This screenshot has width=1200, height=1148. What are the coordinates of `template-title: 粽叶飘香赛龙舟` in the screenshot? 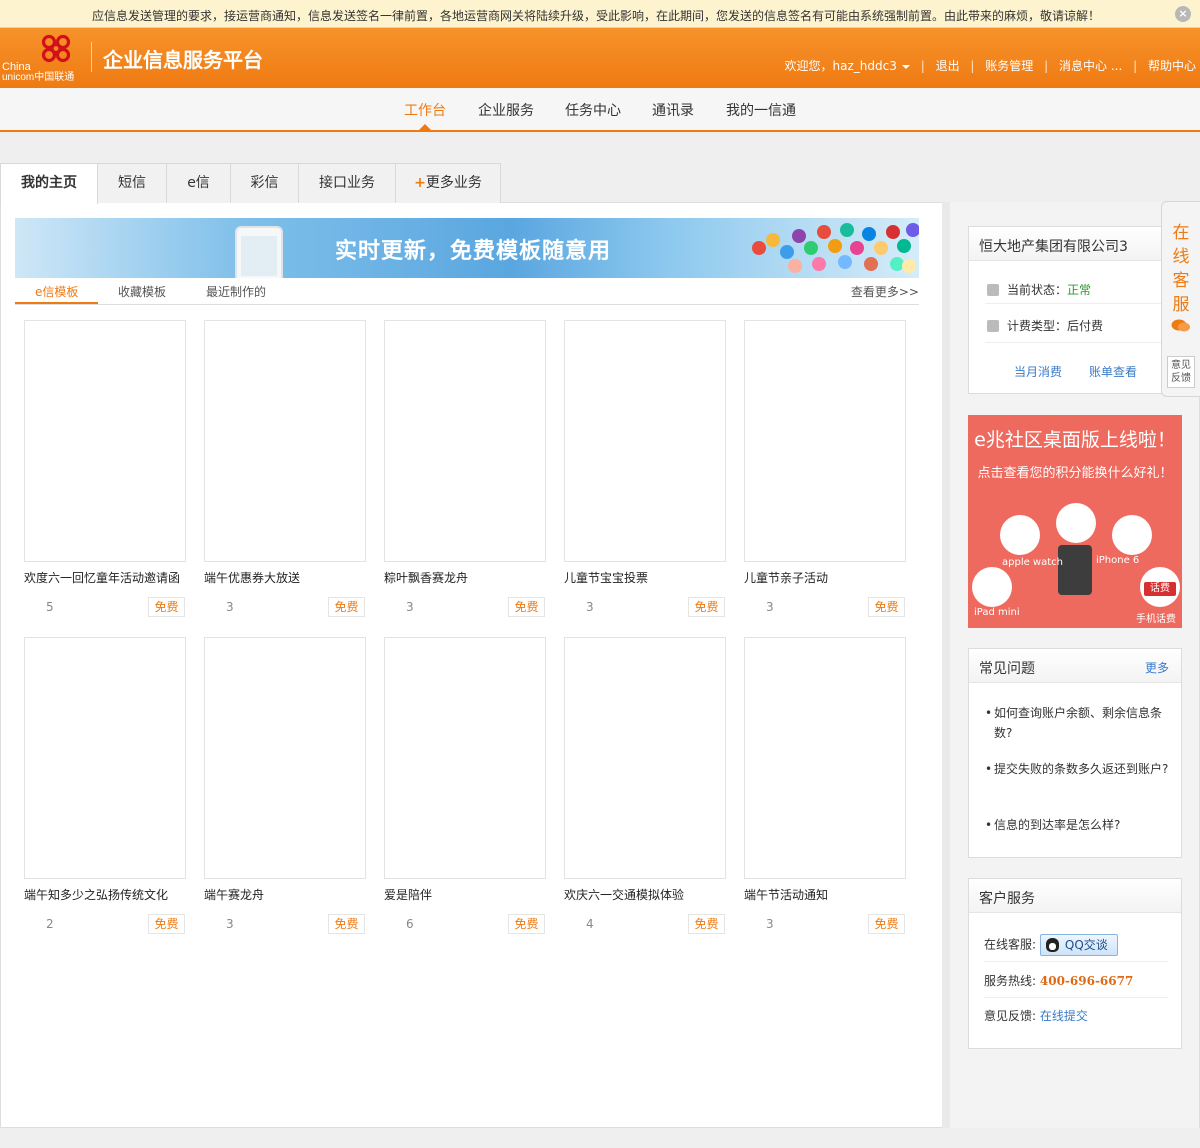 It's located at (426, 577).